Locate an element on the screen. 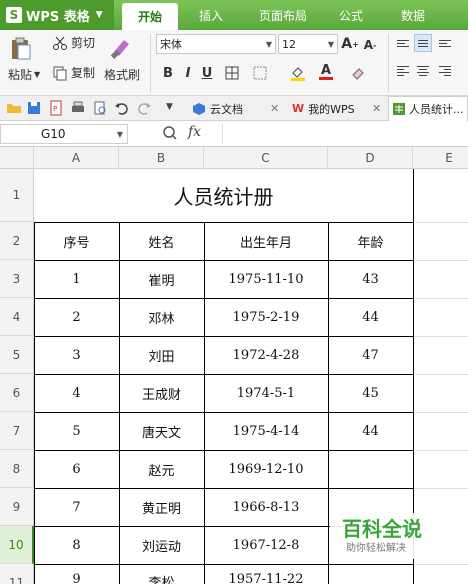 This screenshot has width=468, height=584. row-header-5: 5 is located at coordinates (17, 355).